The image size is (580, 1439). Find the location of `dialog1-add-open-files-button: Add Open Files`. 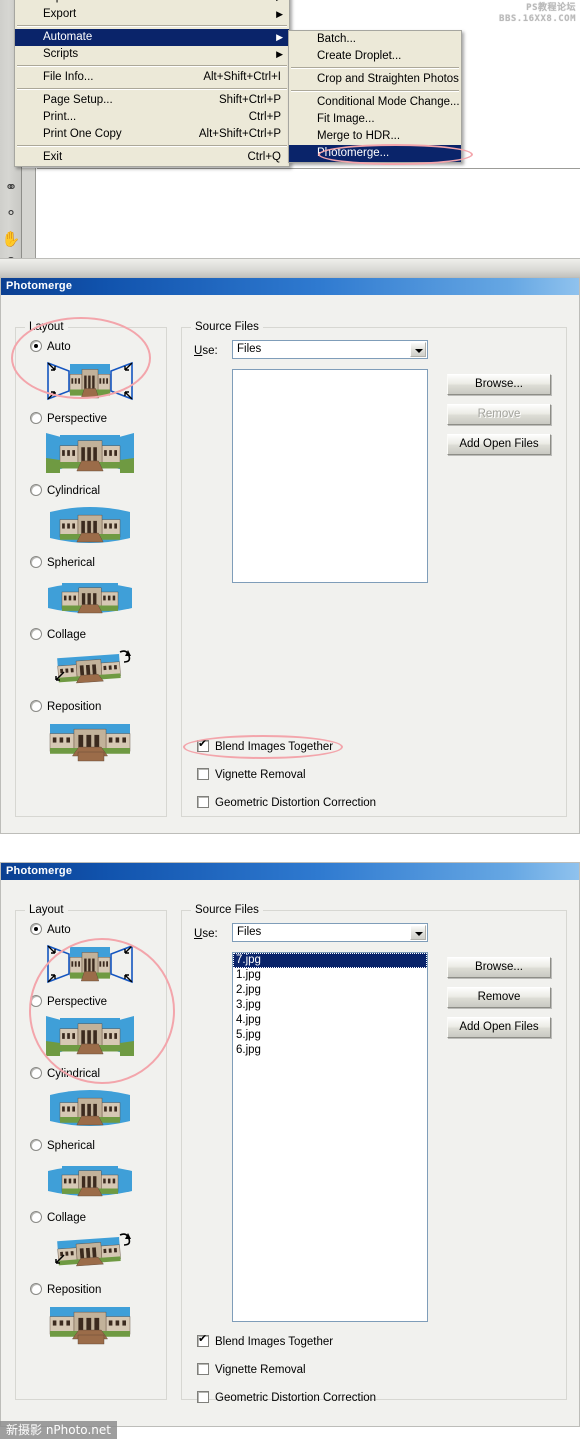

dialog1-add-open-files-button: Add Open Files is located at coordinates (499, 444).